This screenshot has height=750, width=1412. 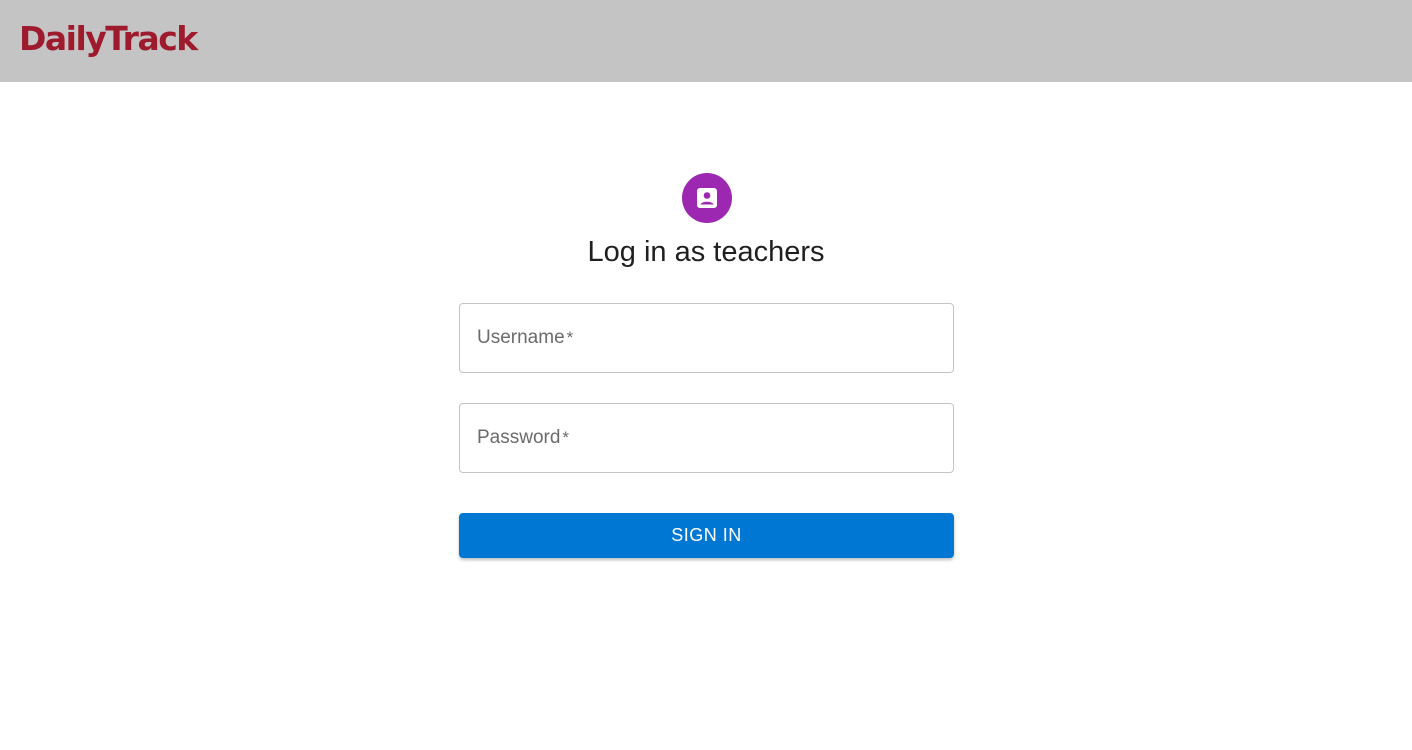 I want to click on app-logo: DailyTrack, so click(x=108, y=39).